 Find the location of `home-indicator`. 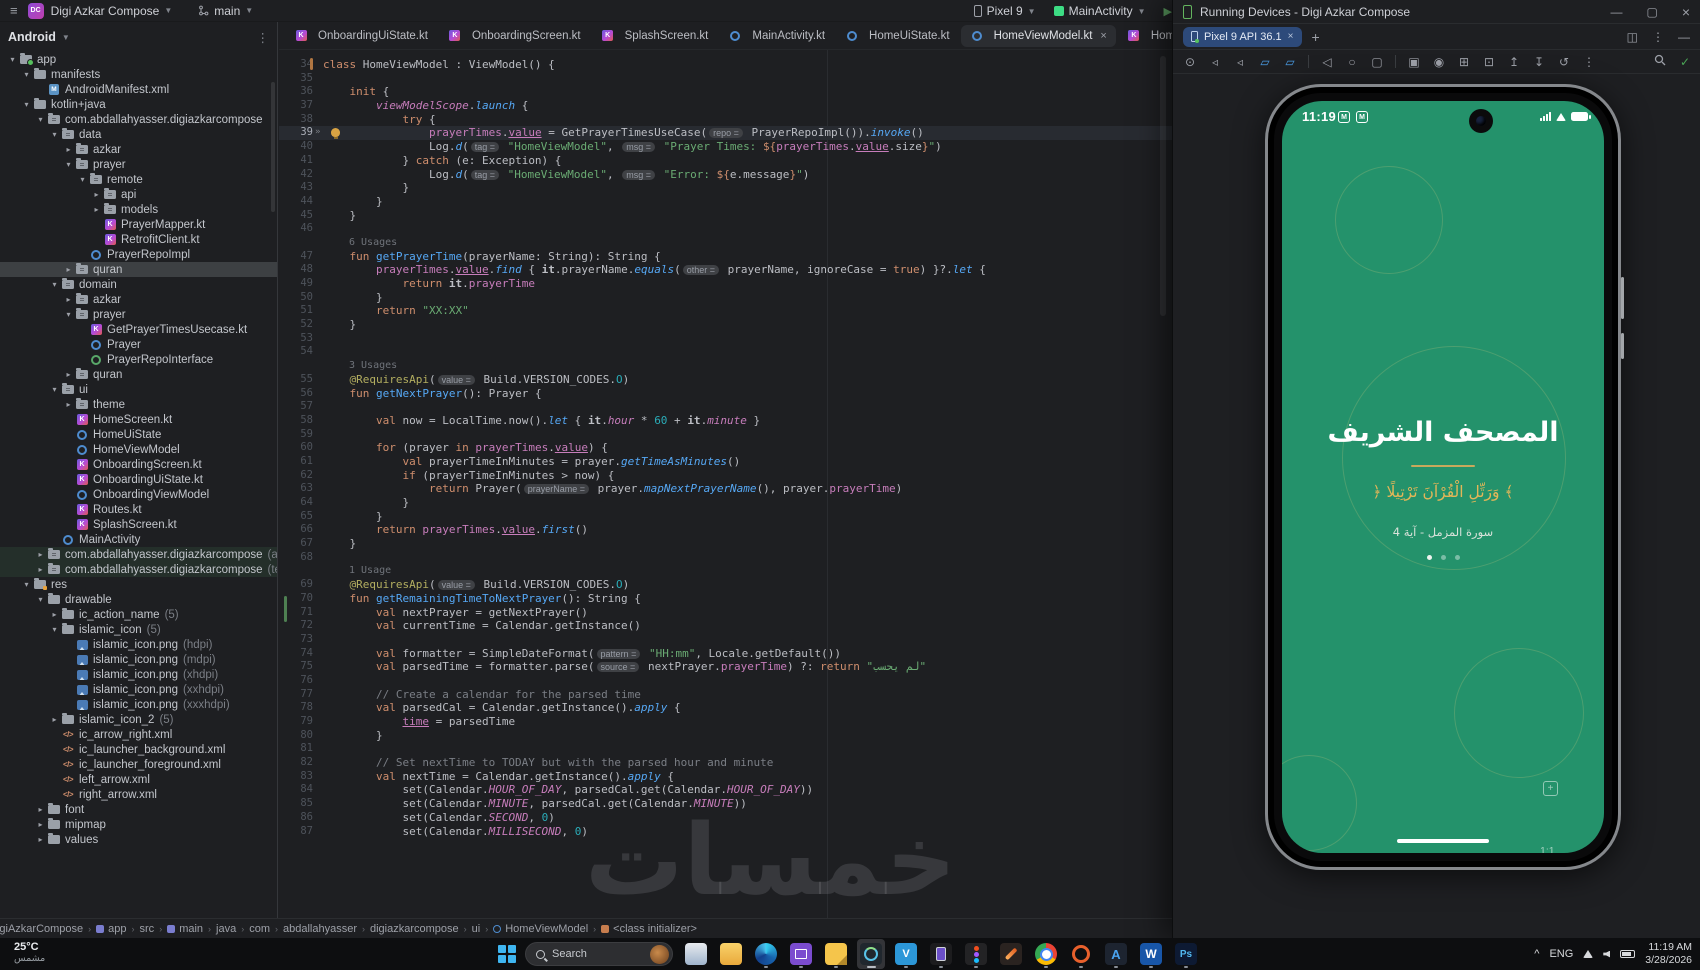

home-indicator is located at coordinates (1443, 840).